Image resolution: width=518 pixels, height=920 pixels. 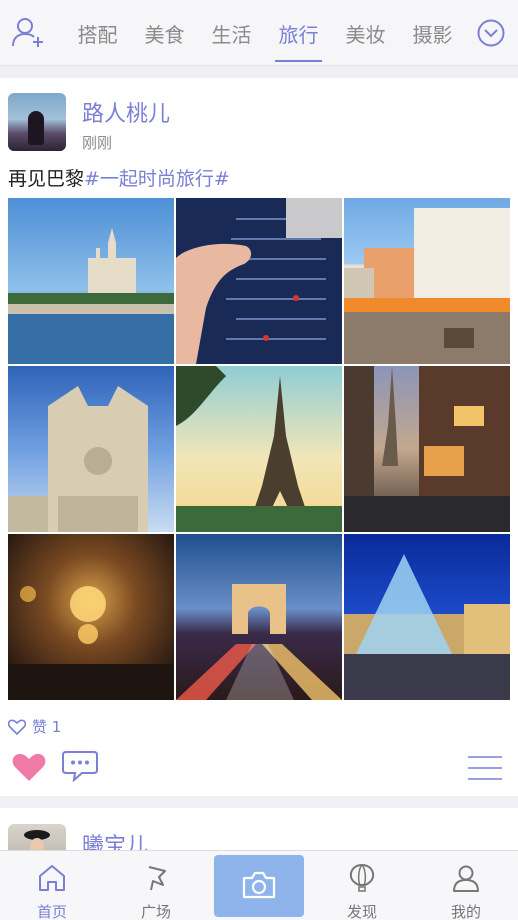 What do you see at coordinates (91, 617) in the screenshot?
I see `photo-grand-hall-chandelier` at bounding box center [91, 617].